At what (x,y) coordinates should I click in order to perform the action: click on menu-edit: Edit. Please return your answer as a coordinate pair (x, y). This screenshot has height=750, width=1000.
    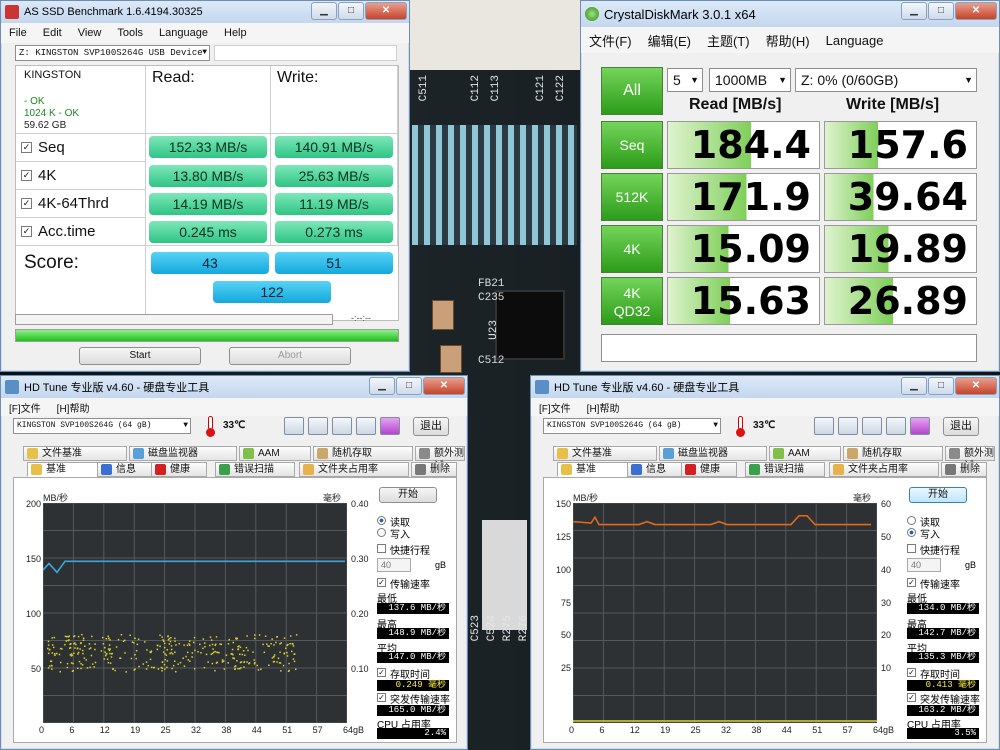
    Looking at the image, I should click on (52, 33).